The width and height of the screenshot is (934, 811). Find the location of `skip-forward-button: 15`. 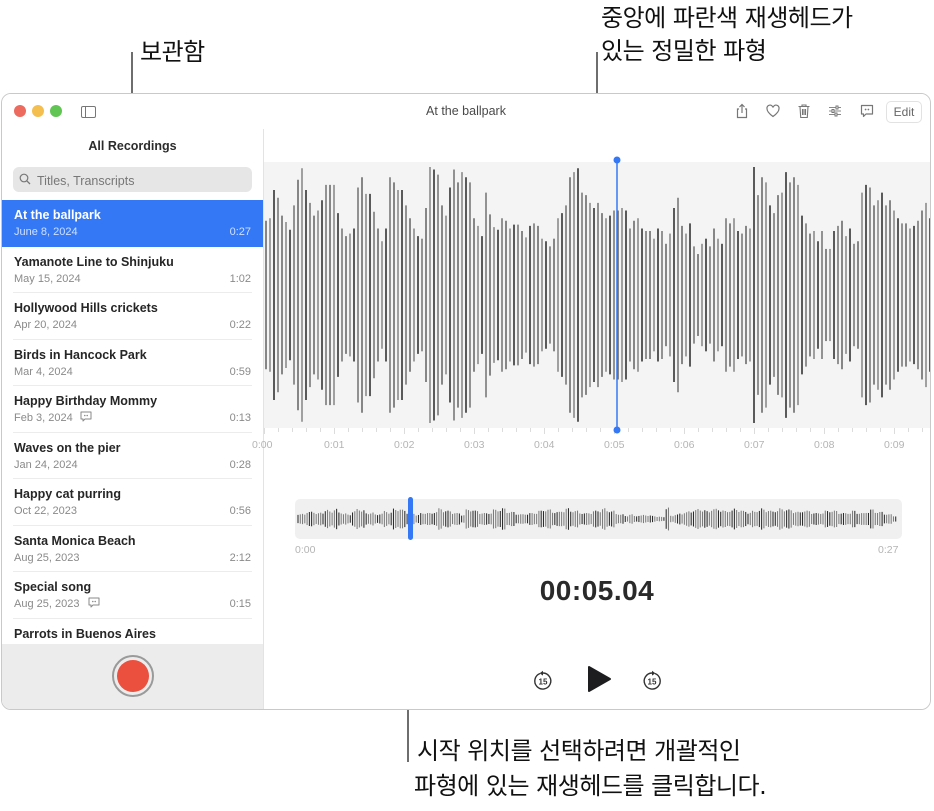

skip-forward-button: 15 is located at coordinates (652, 681).